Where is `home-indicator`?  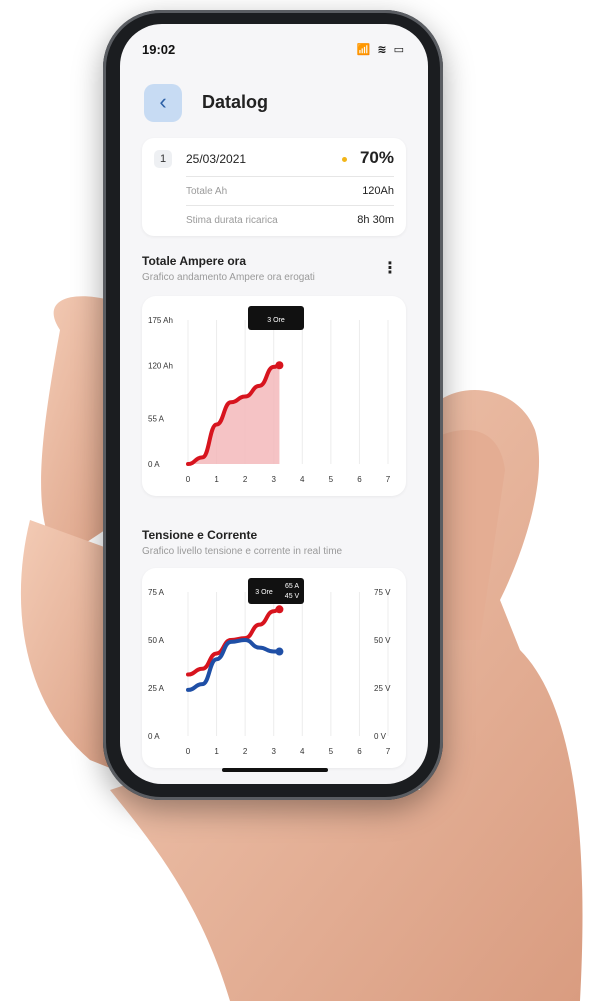 home-indicator is located at coordinates (275, 770).